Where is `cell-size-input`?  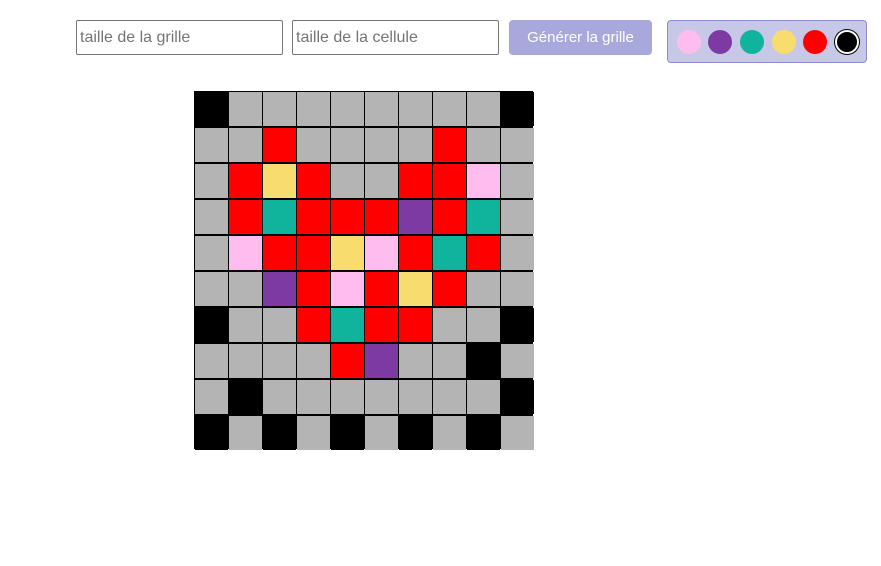 cell-size-input is located at coordinates (395, 37).